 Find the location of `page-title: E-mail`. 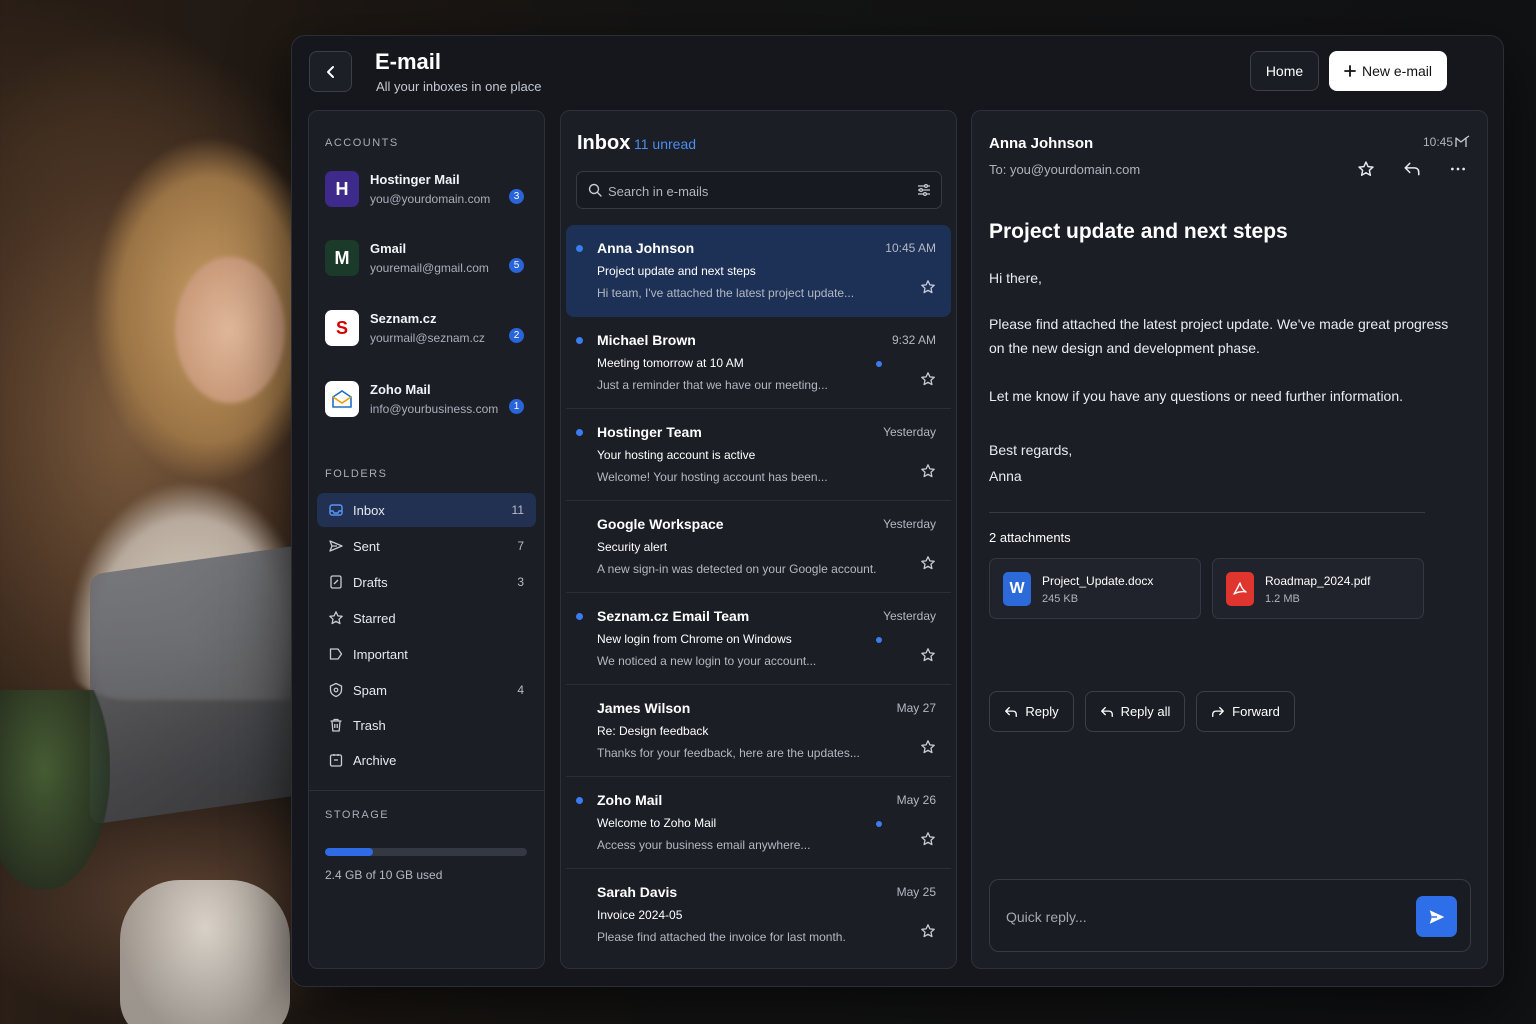

page-title: E-mail is located at coordinates (408, 61).